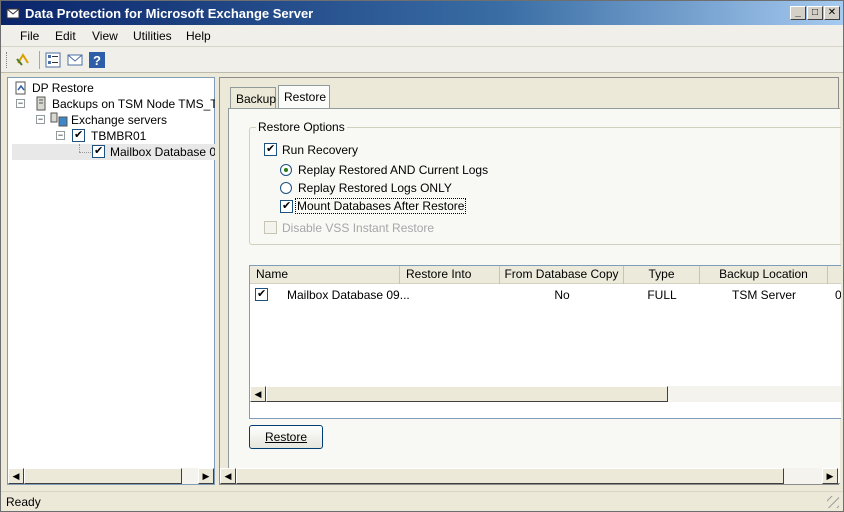  Describe the element at coordinates (380, 206) in the screenshot. I see `mount-databases-label: Mount Databases After Restore` at that location.